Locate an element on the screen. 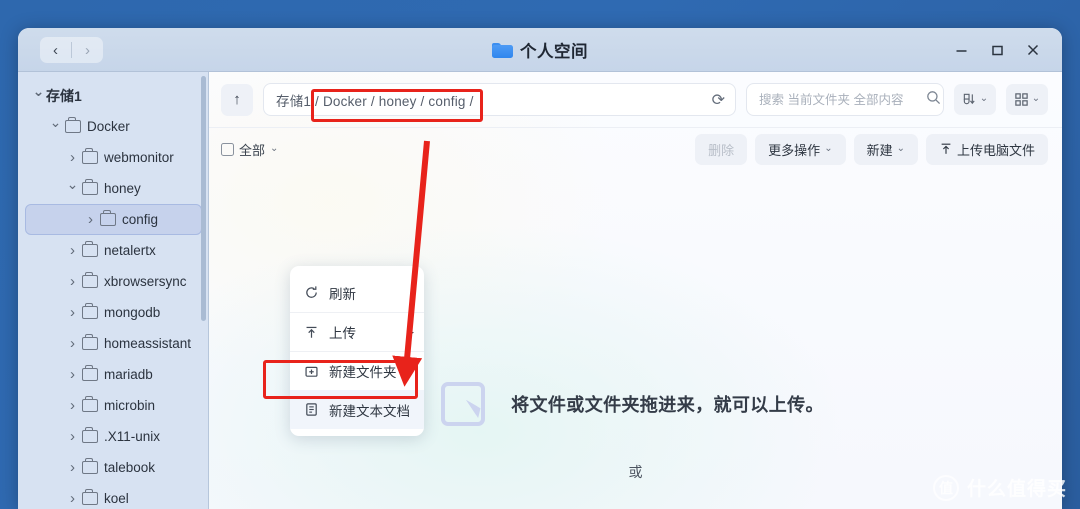 This screenshot has height=509, width=1080. delete-button: 删除 is located at coordinates (721, 149).